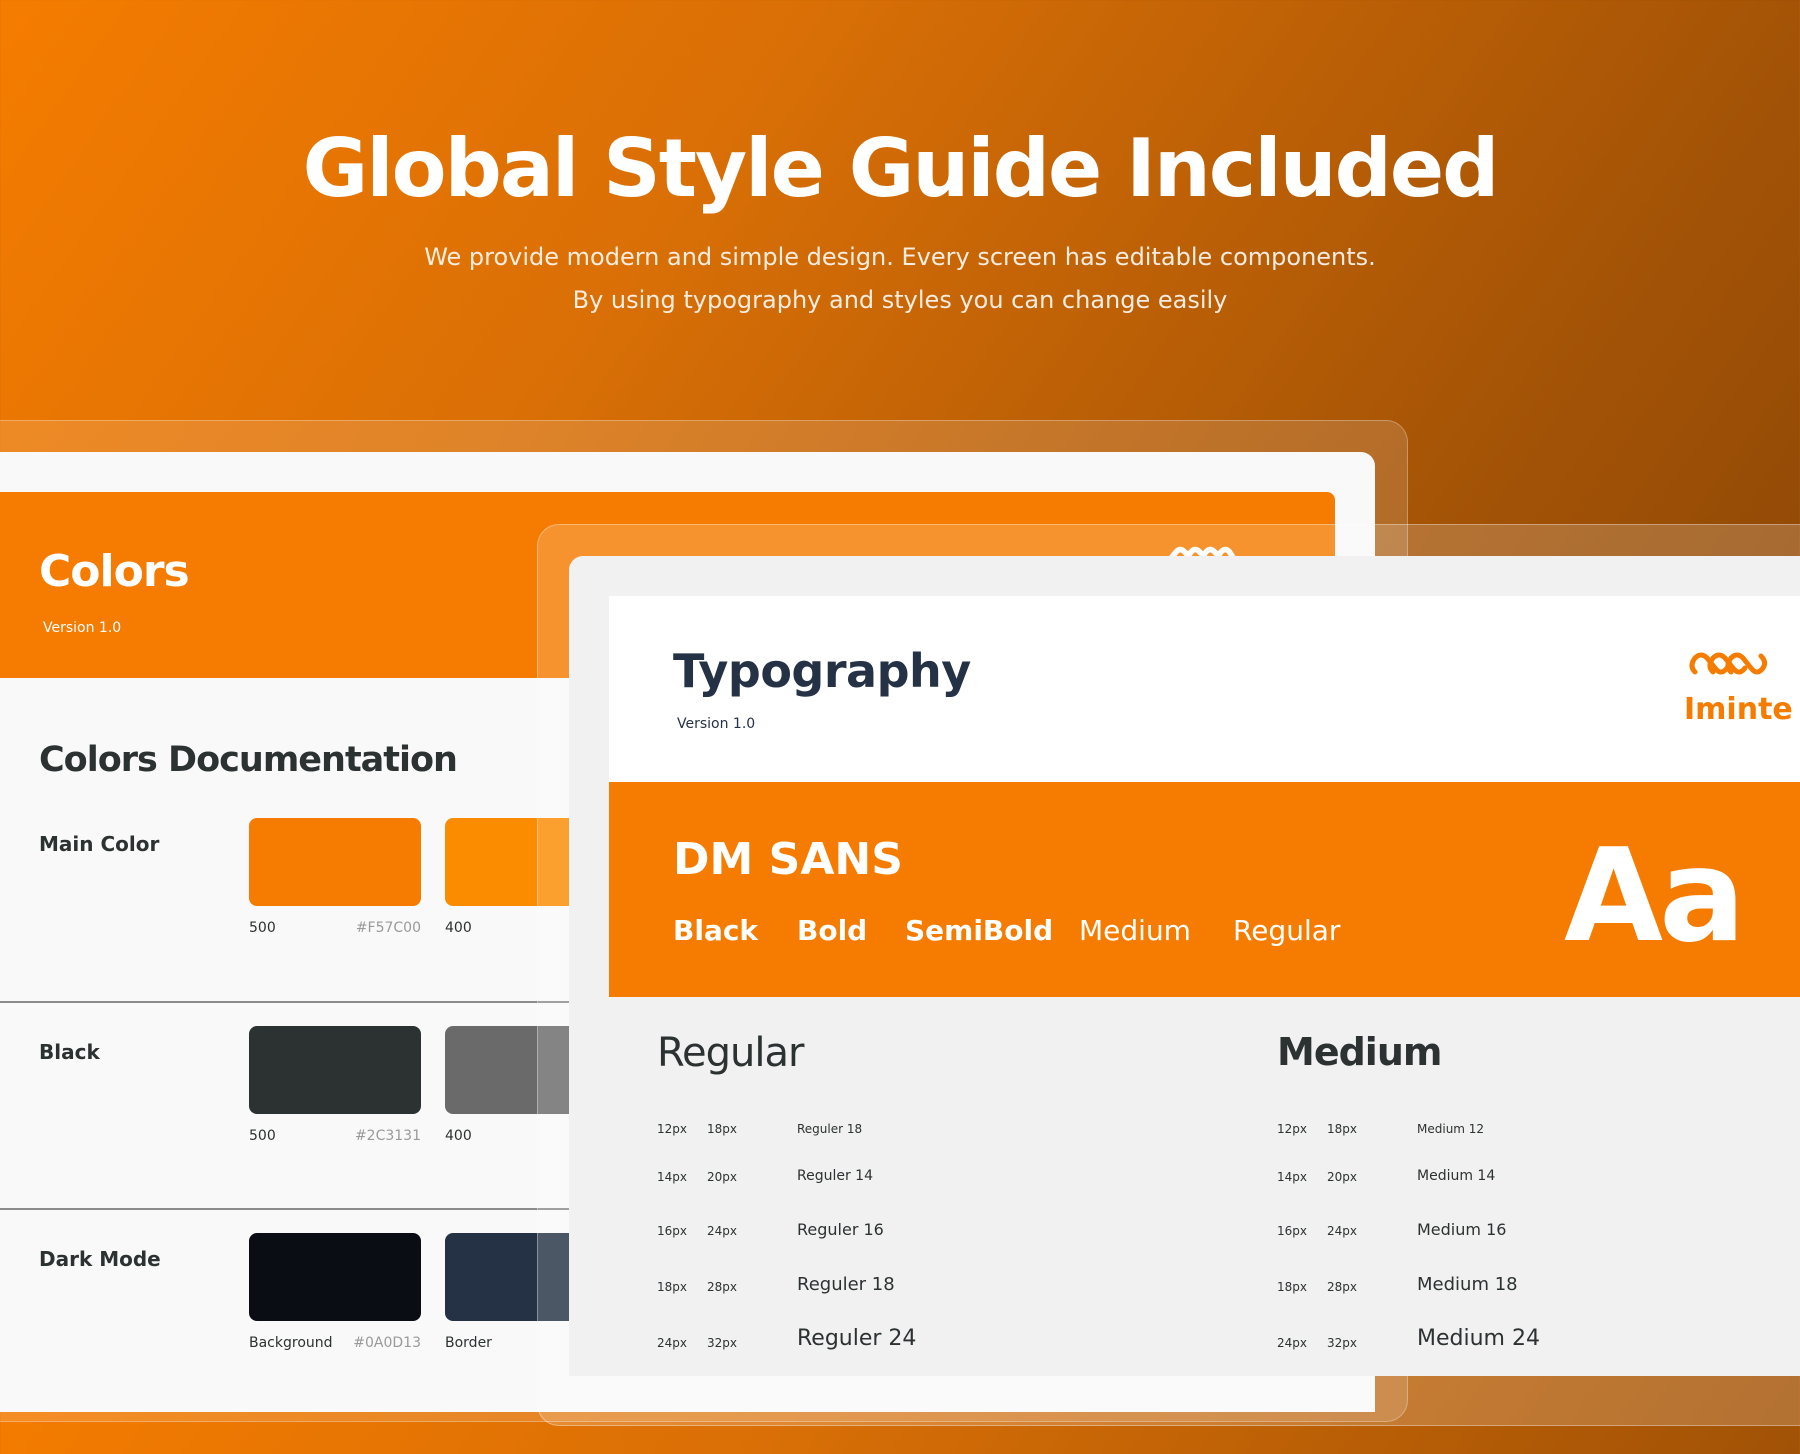  What do you see at coordinates (387, 1343) in the screenshot?
I see `swatch-hex: #0A0D13` at bounding box center [387, 1343].